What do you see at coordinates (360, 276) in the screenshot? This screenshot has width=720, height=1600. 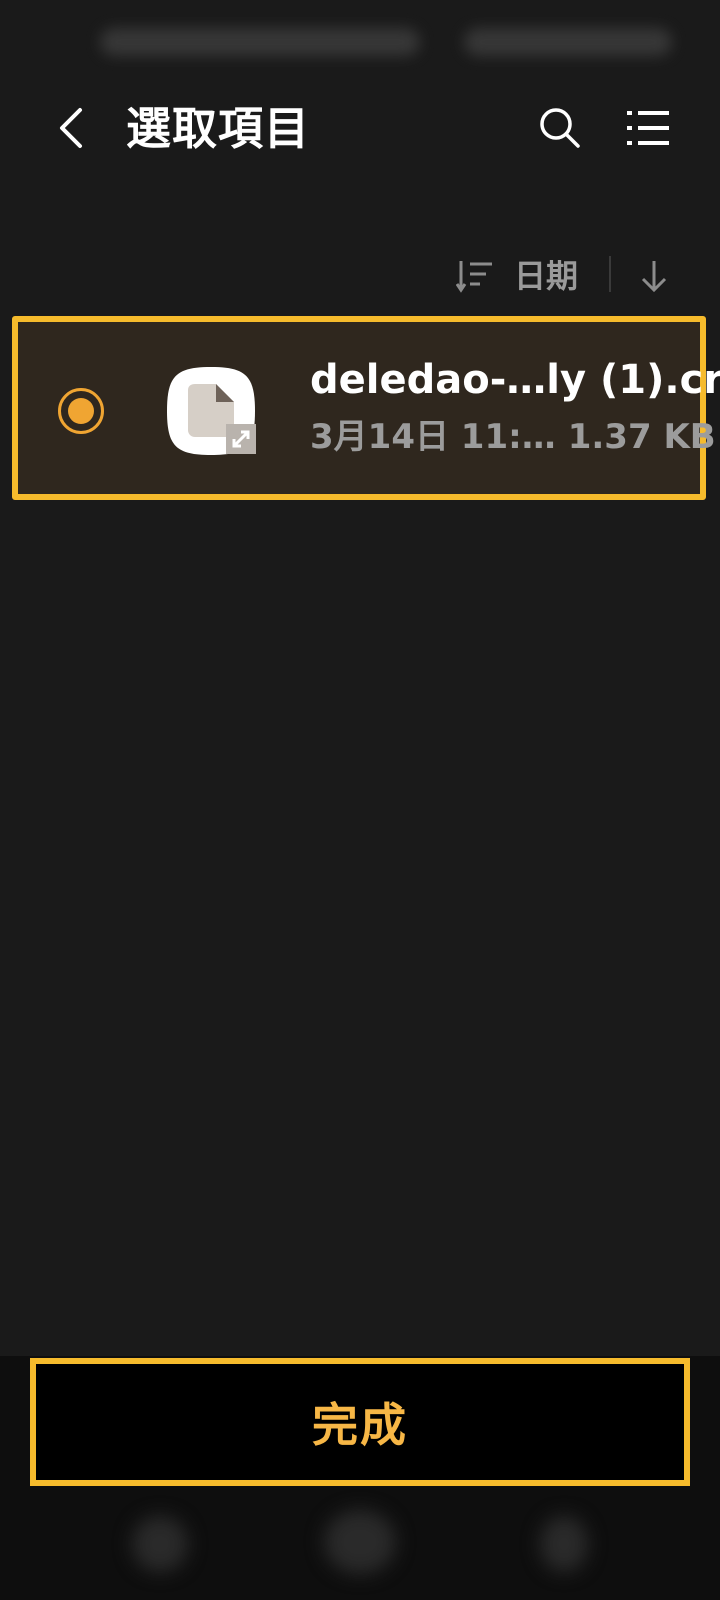 I see `sort-bar: 日期` at bounding box center [360, 276].